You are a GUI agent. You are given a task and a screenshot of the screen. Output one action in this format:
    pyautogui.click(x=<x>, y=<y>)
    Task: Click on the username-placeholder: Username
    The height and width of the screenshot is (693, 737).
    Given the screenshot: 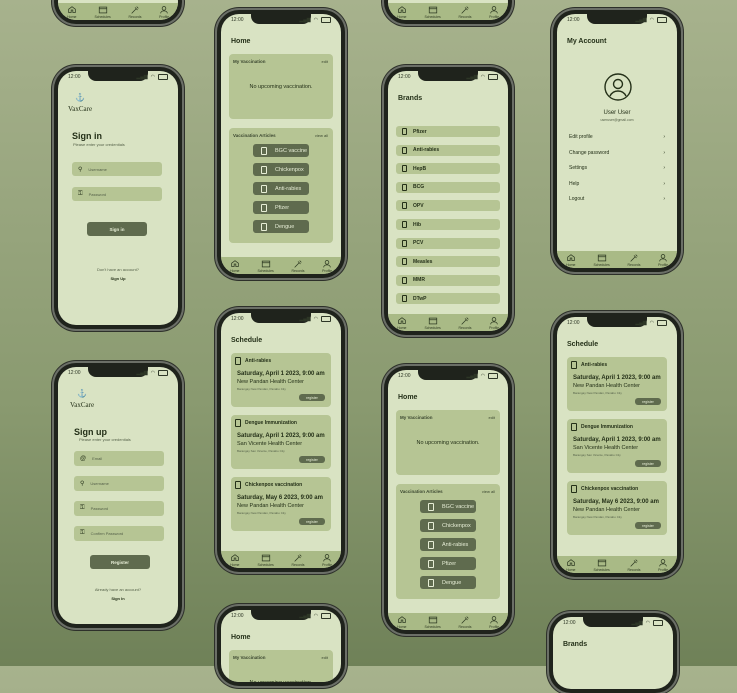 What is the action you would take?
    pyautogui.click(x=99, y=483)
    